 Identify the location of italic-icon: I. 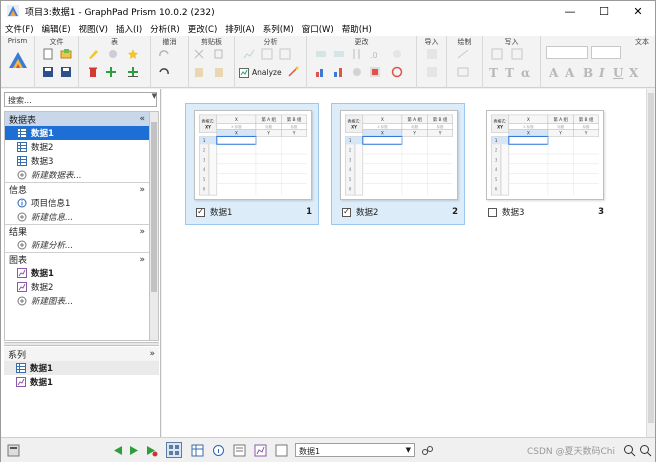
(602, 73).